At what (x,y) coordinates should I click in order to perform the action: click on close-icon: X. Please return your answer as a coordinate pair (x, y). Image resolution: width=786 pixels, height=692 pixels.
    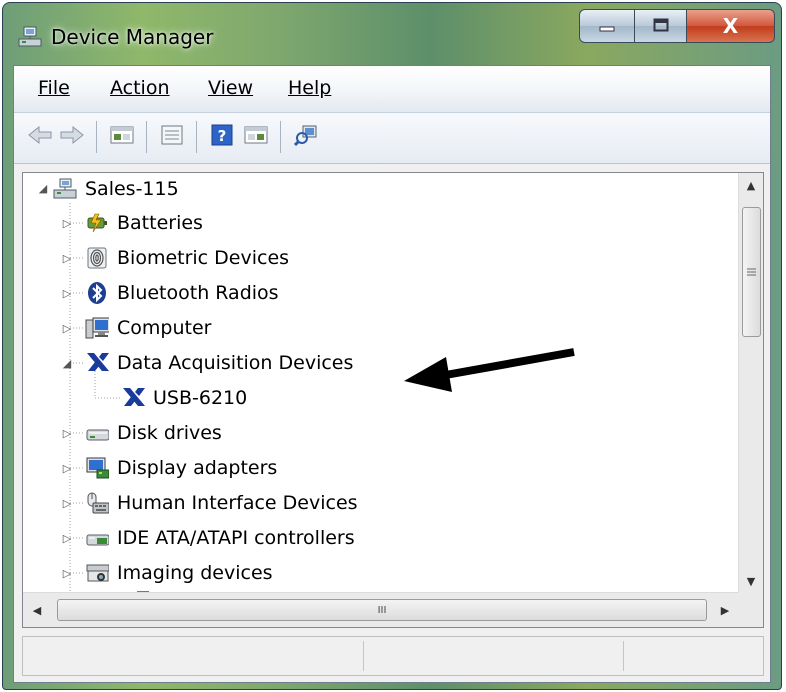
    Looking at the image, I should click on (730, 26).